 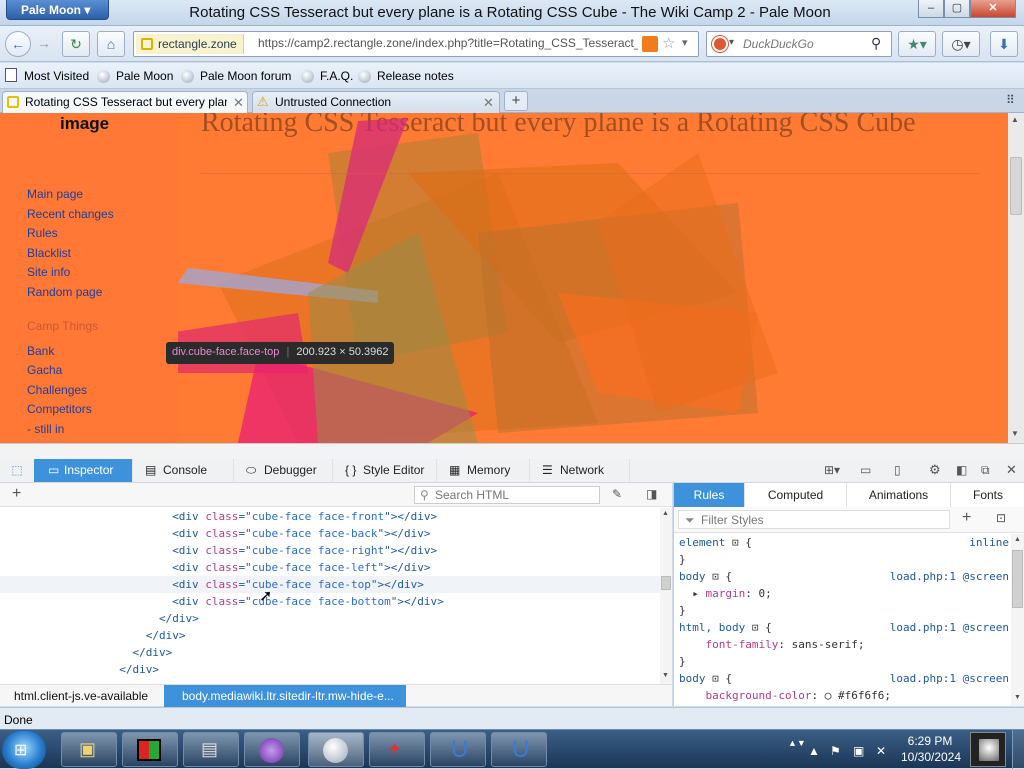 I want to click on bookmark-star-icon: ☆, so click(x=668, y=43).